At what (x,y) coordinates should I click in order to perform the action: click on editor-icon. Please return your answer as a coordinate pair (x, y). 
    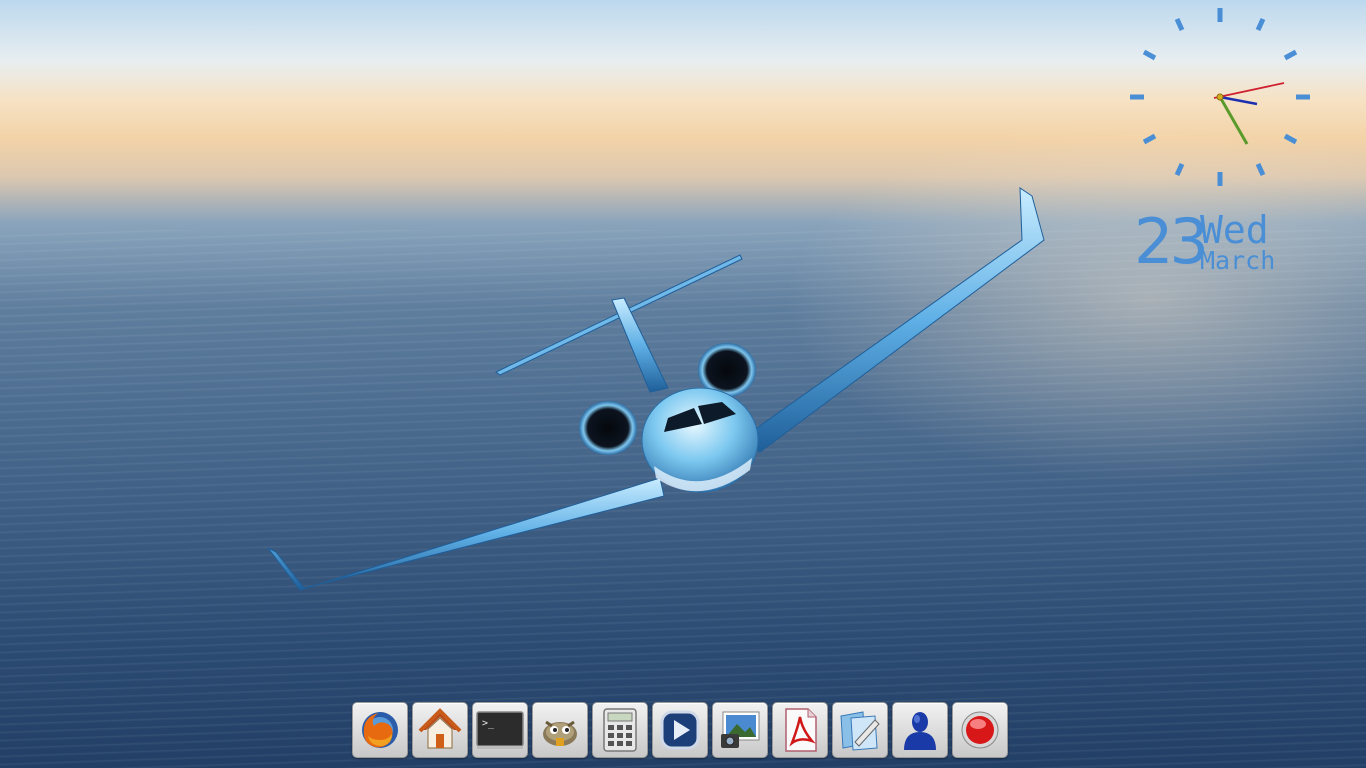
    Looking at the image, I should click on (860, 731).